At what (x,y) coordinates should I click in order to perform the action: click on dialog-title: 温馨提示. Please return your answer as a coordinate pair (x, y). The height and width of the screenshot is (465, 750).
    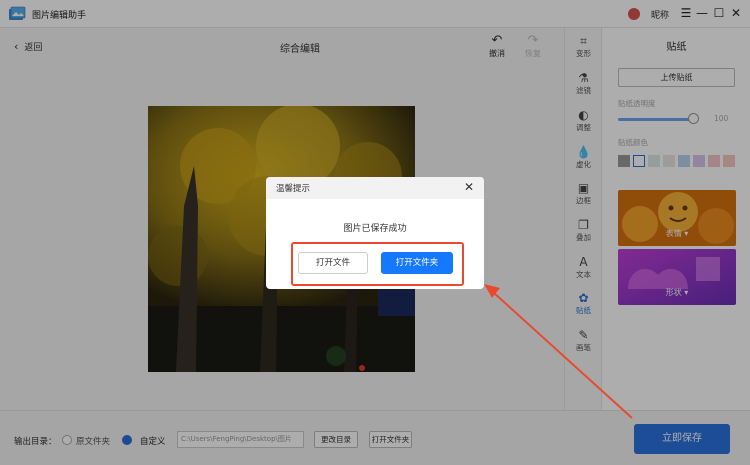
    Looking at the image, I should click on (293, 189).